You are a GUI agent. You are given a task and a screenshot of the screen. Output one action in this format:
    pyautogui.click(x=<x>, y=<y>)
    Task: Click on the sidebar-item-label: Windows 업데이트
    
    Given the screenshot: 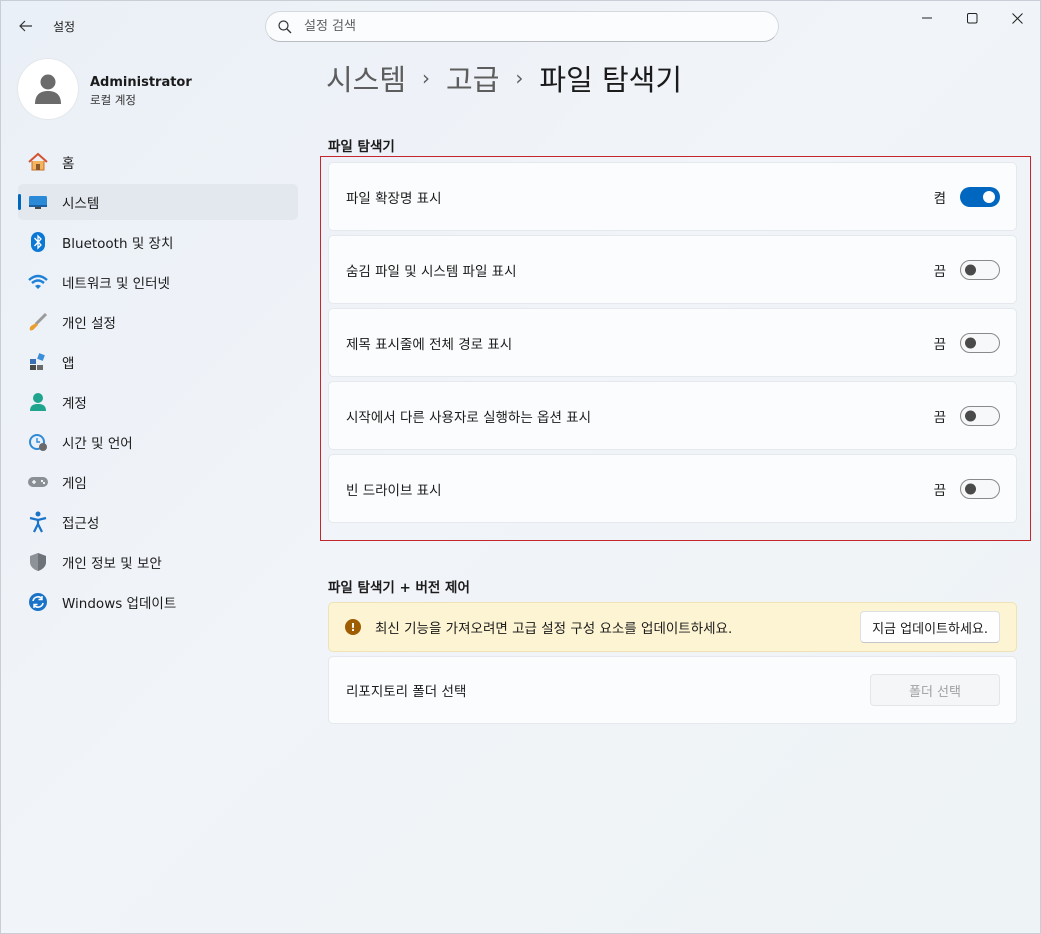 What is the action you would take?
    pyautogui.click(x=119, y=604)
    